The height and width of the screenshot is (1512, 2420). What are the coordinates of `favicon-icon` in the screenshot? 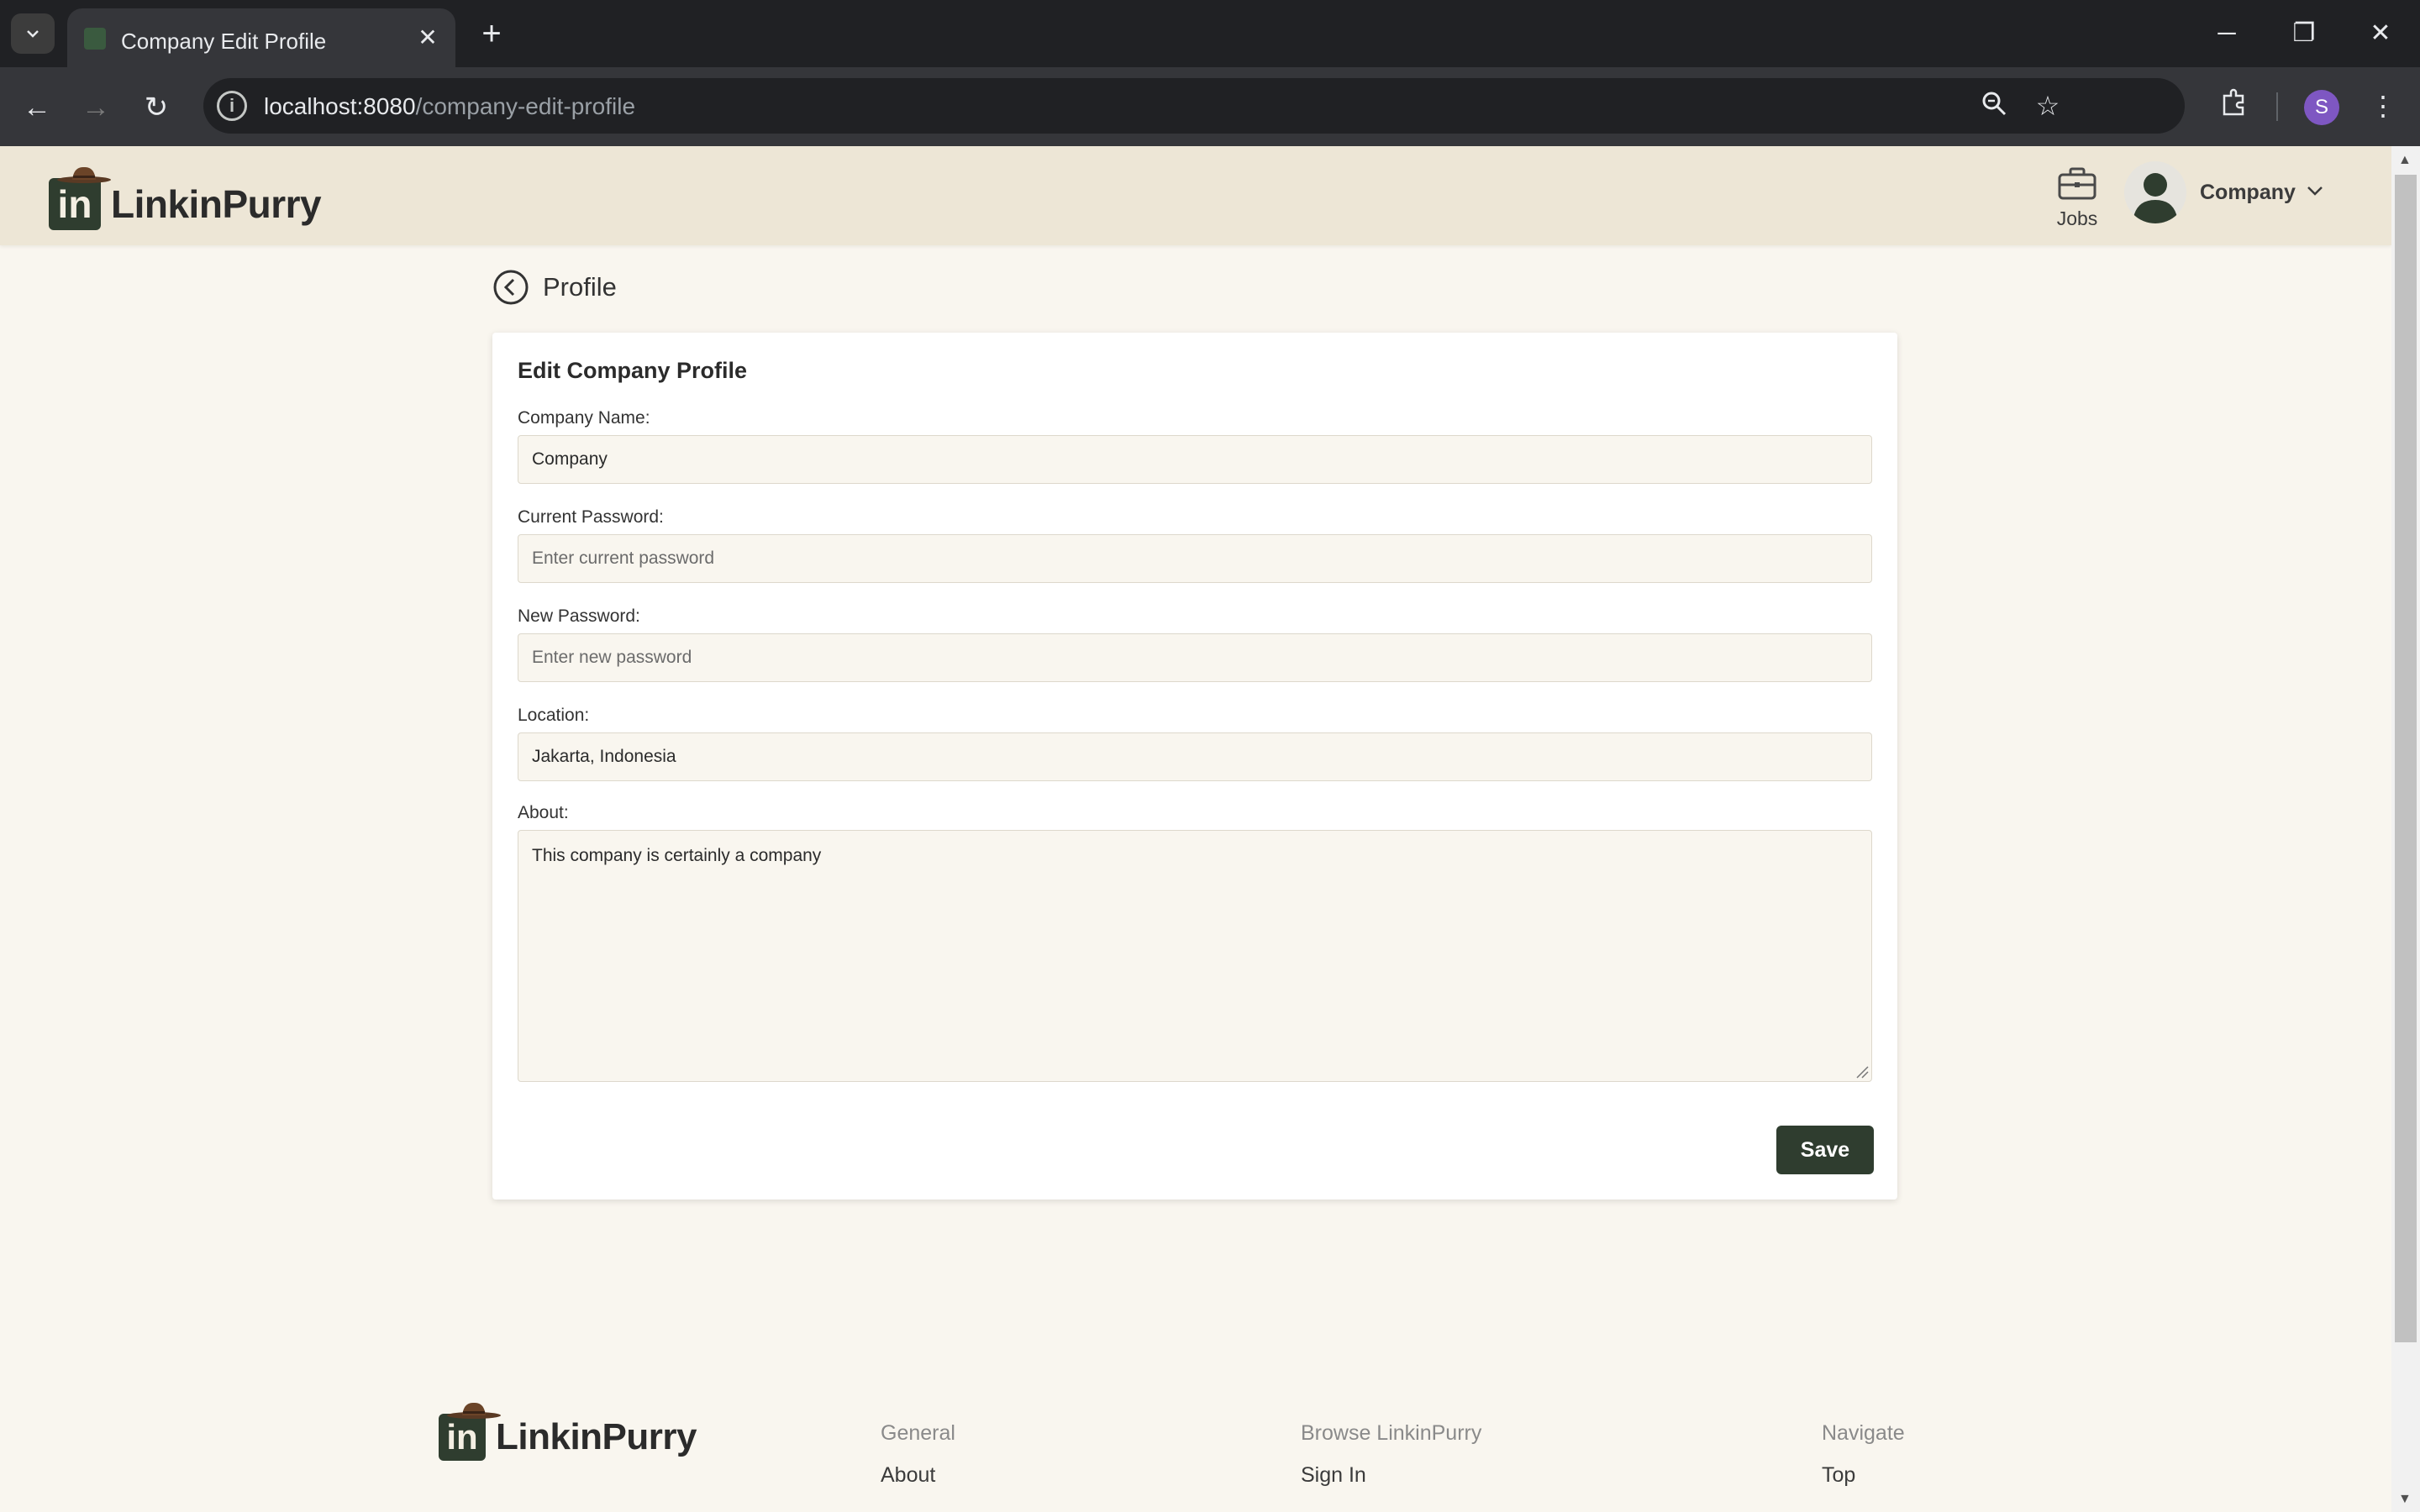 It's located at (95, 39).